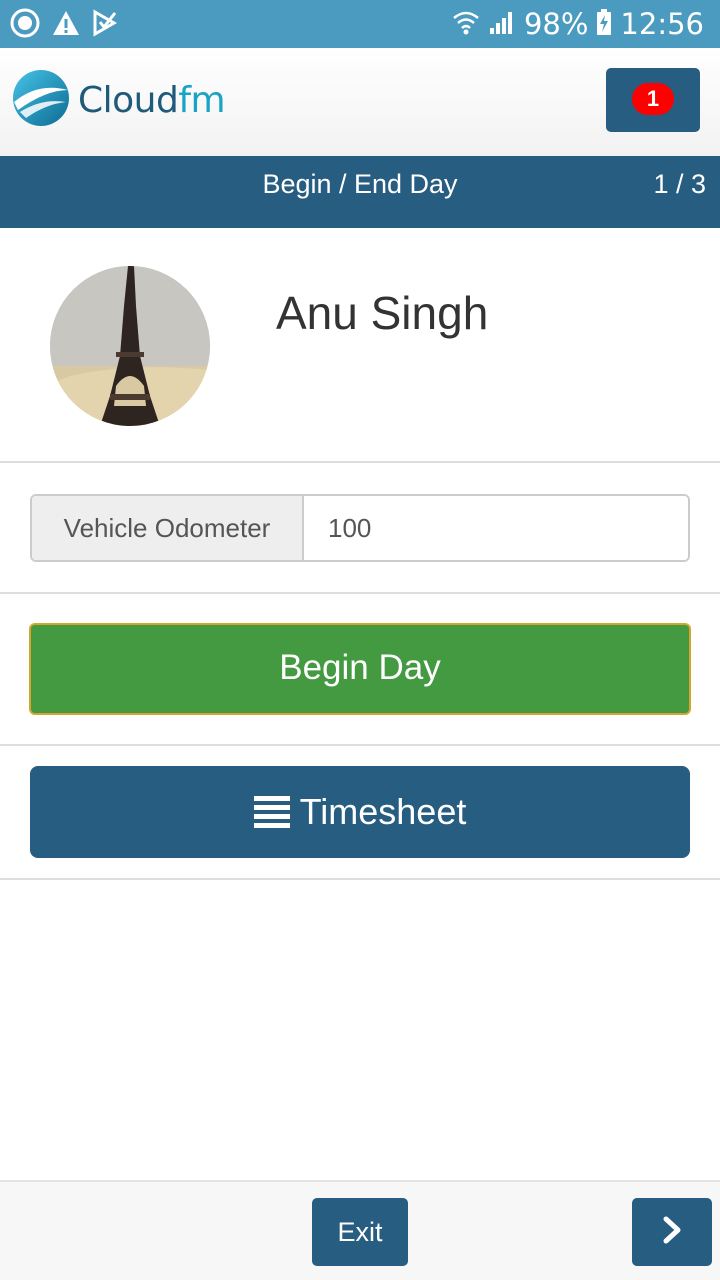 This screenshot has width=720, height=1280. I want to click on notifications-button: 1, so click(653, 100).